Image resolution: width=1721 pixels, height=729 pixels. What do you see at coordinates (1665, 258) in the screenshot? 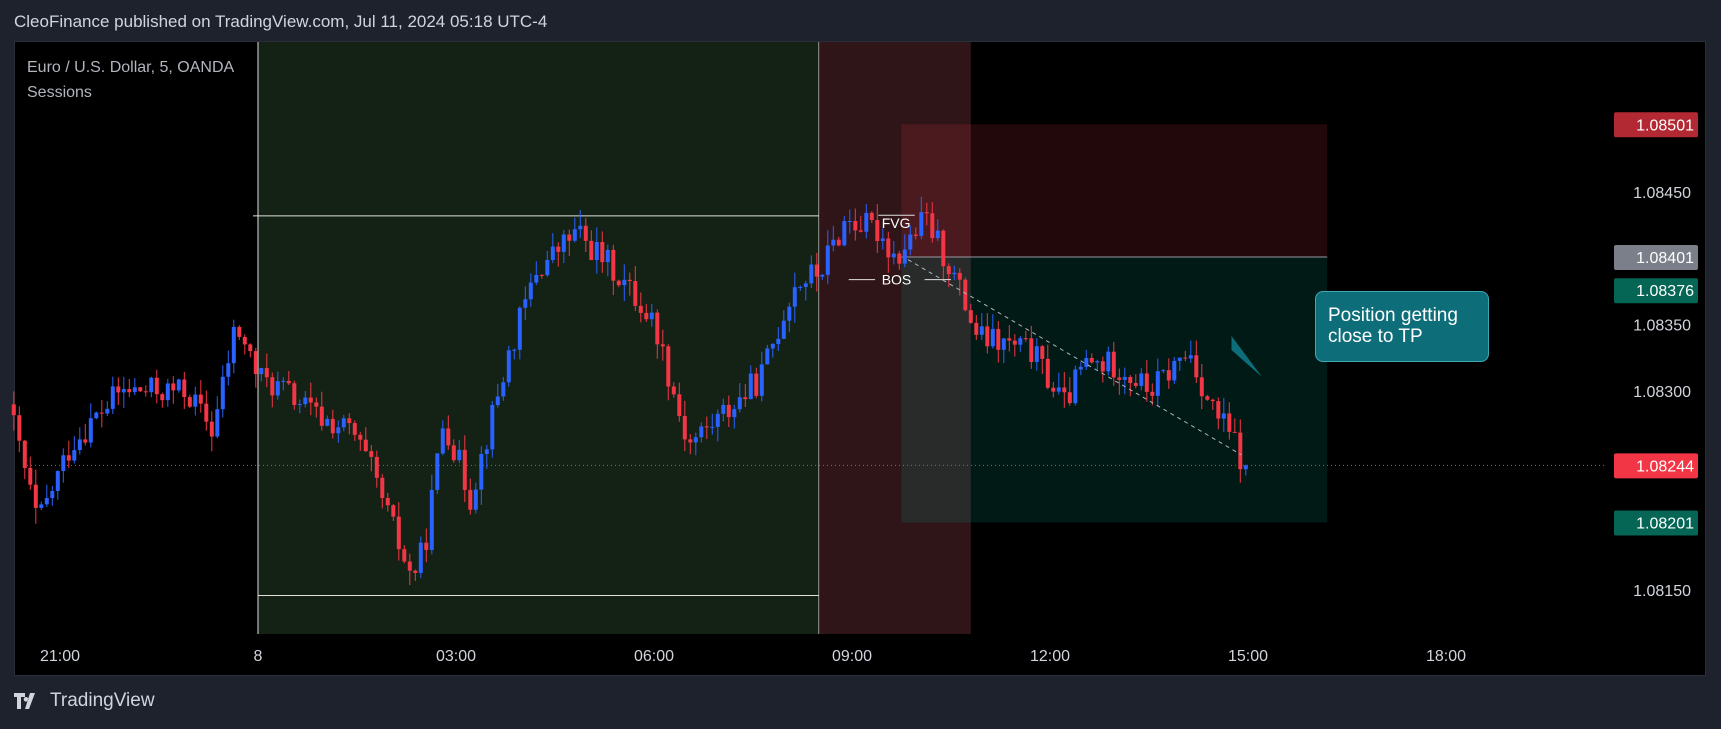
I see `price-badge-label: 1.08401` at bounding box center [1665, 258].